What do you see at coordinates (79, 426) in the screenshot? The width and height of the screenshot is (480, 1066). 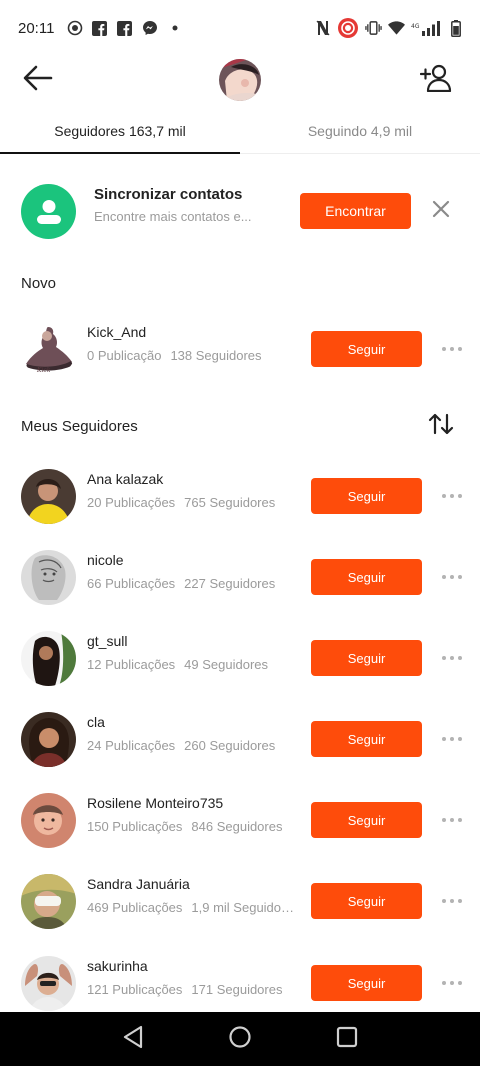 I see `section-followers-label: Meus Seguidores` at bounding box center [79, 426].